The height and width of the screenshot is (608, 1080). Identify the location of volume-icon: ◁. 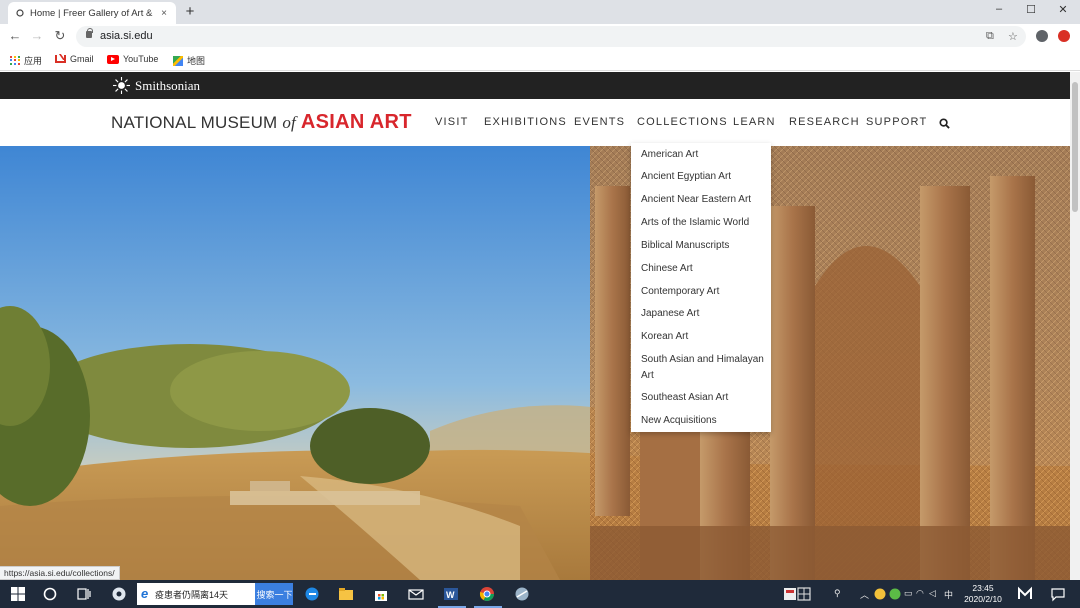
(932, 593).